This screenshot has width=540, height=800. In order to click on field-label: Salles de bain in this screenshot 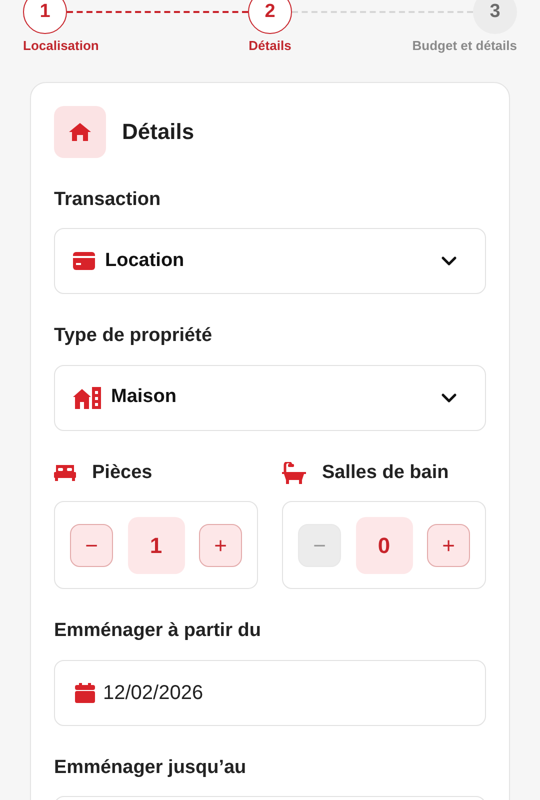, I will do `click(385, 472)`.